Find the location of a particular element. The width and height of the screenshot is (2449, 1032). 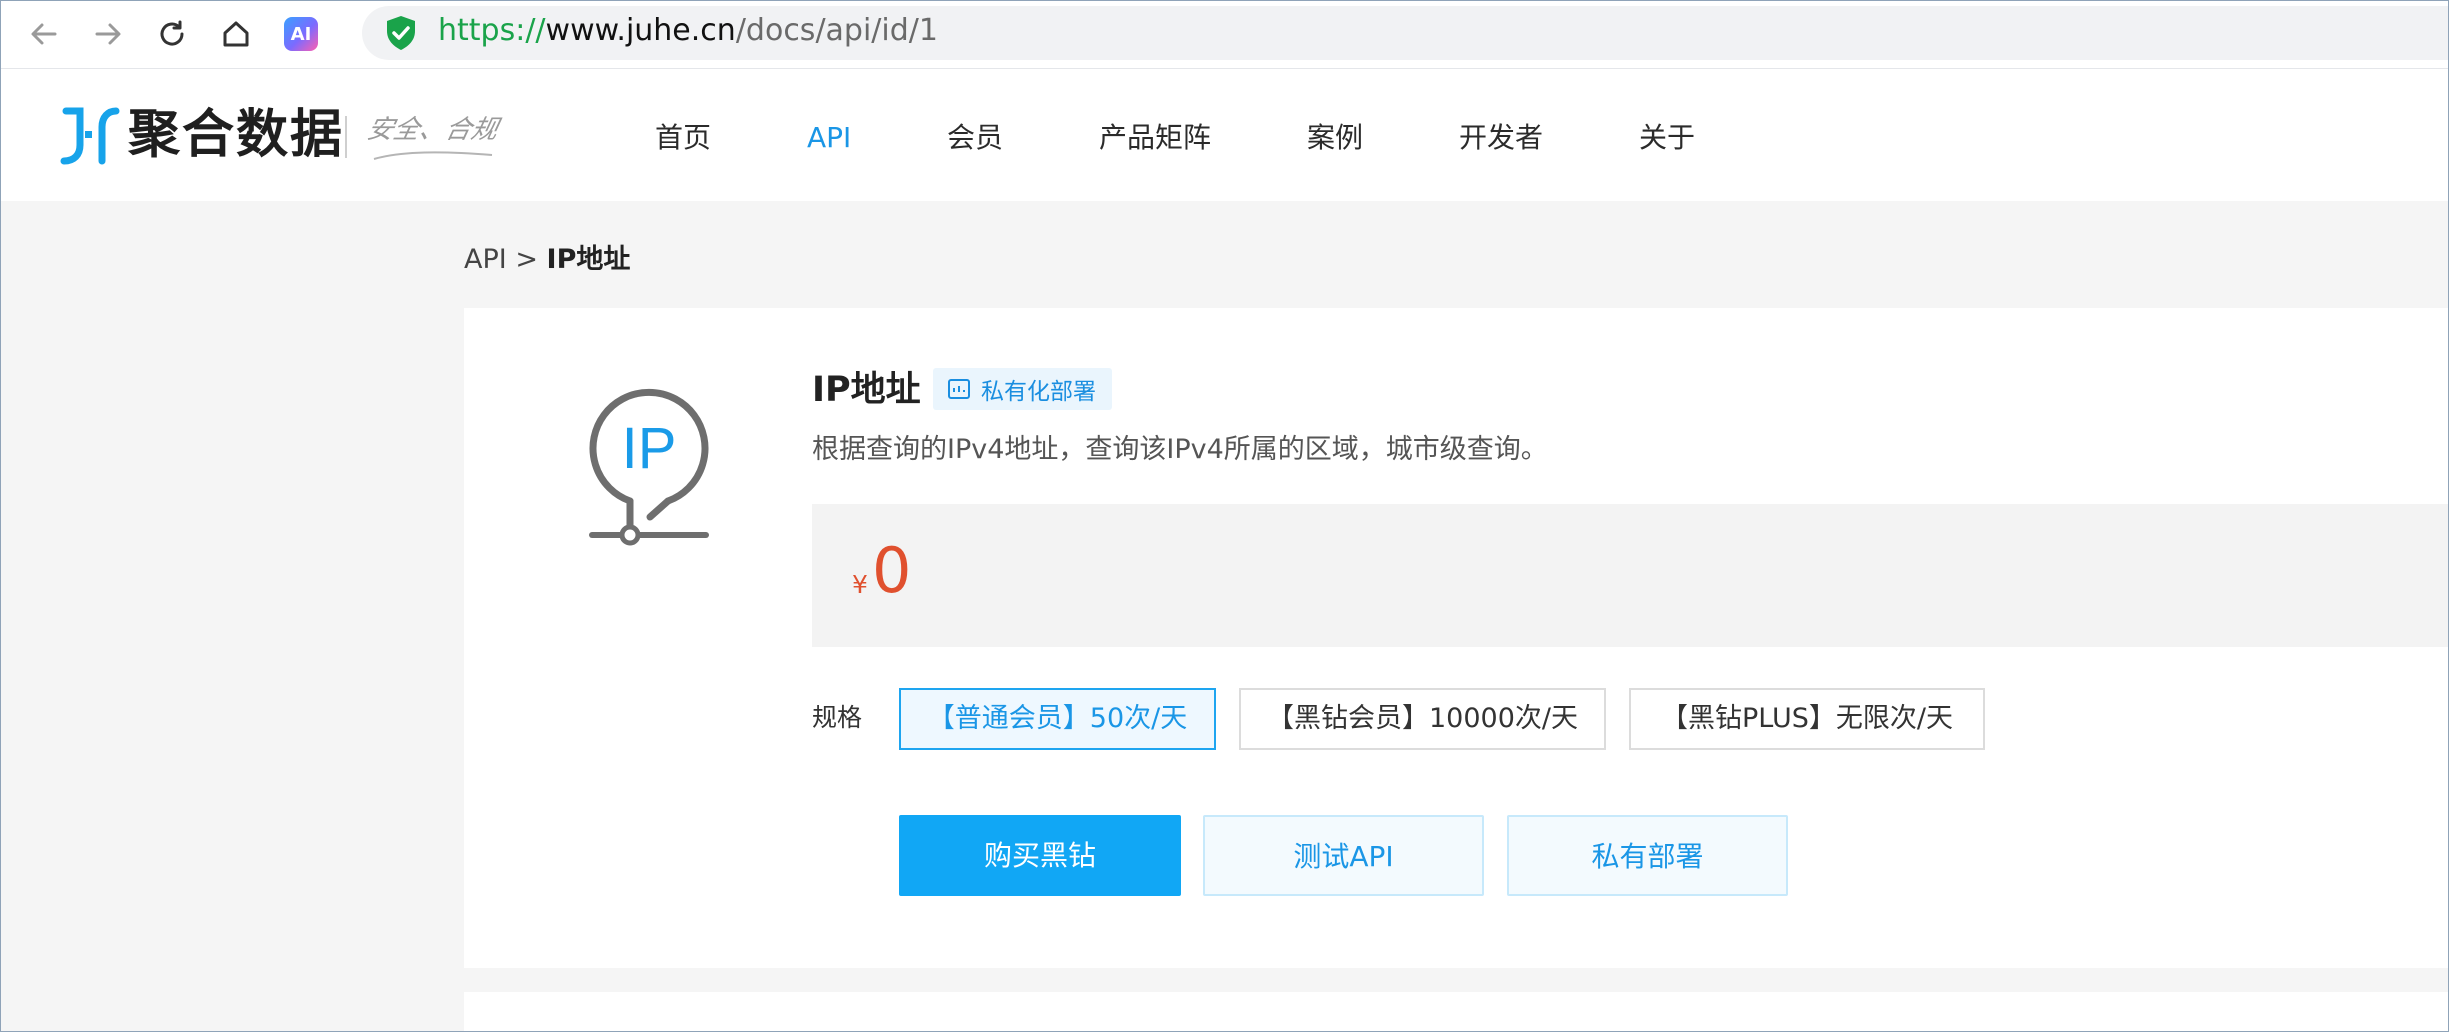

ip-location-icon: IP is located at coordinates (649, 467).